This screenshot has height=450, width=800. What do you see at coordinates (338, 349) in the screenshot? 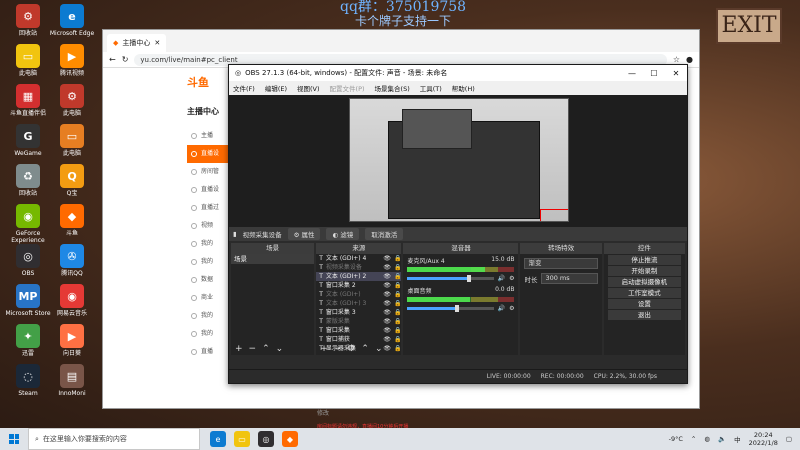
I see `remove-icon: −` at bounding box center [338, 349].